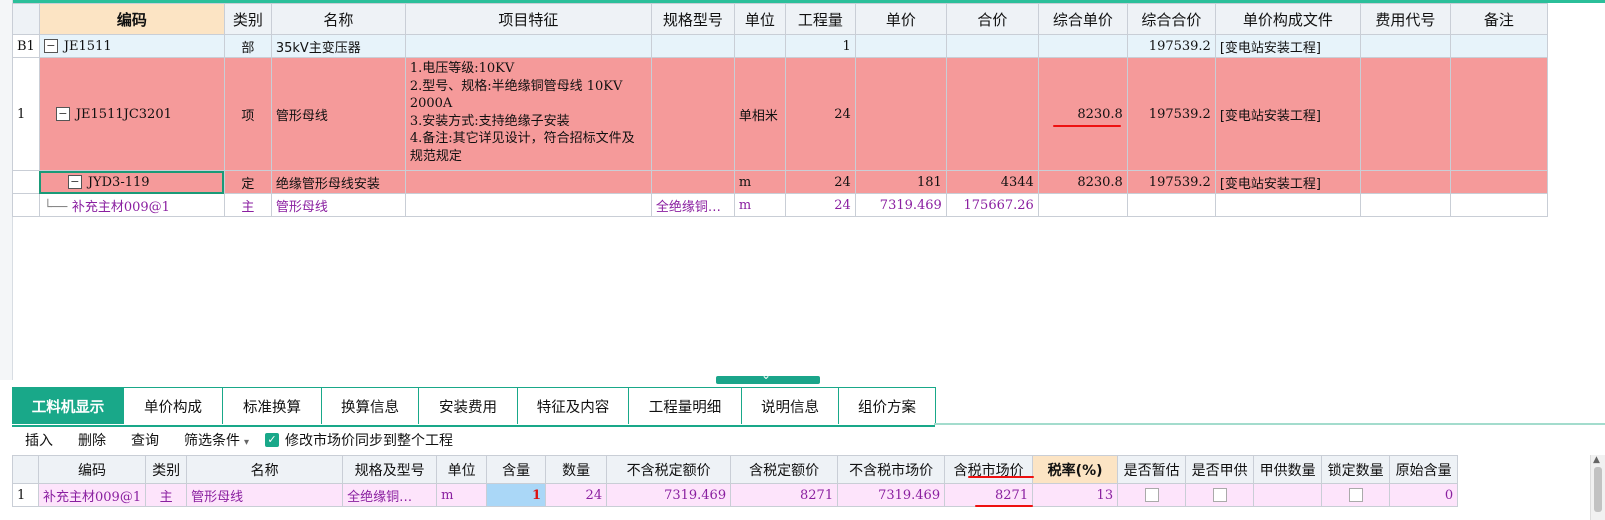  I want to click on header-ex-market-price: 不含税市场价, so click(891, 469).